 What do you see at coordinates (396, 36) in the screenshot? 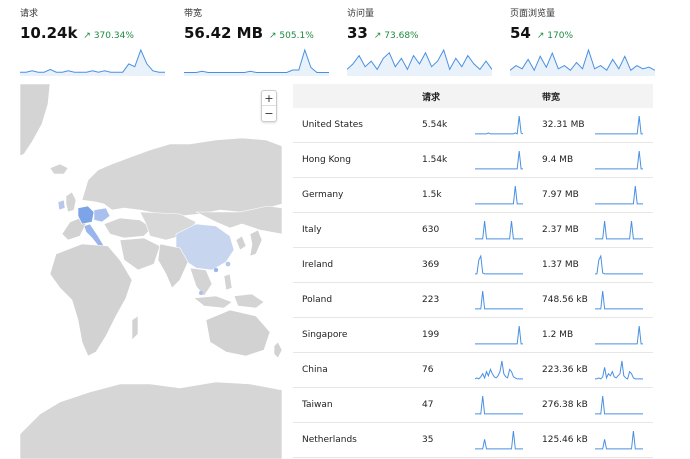
I see `stat-change: ↗ 73.68%` at bounding box center [396, 36].